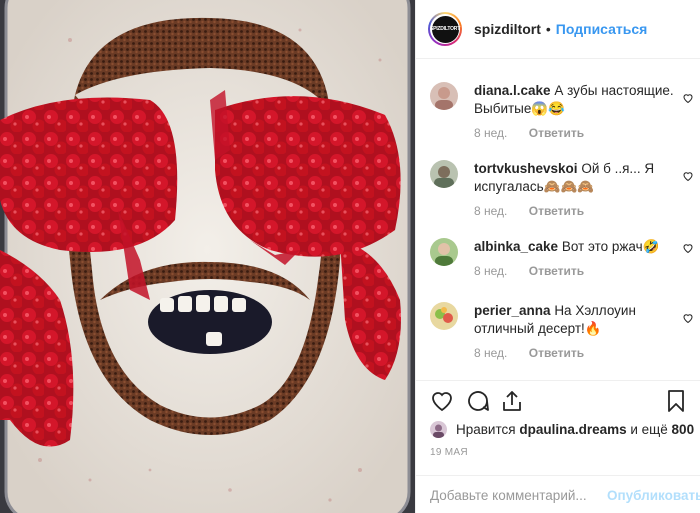 This screenshot has width=700, height=513. I want to click on comment-text: Вот это ржач🤣, so click(610, 246).